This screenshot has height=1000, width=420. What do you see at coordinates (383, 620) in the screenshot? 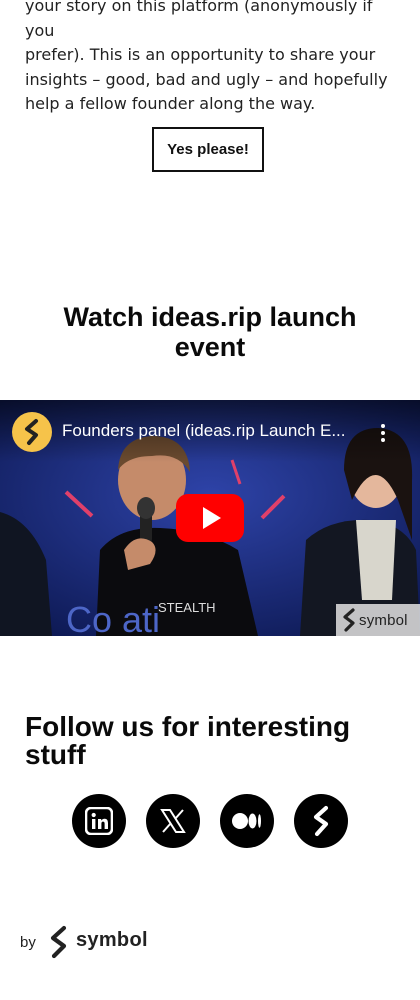
I see `watermark-text: symbol` at bounding box center [383, 620].